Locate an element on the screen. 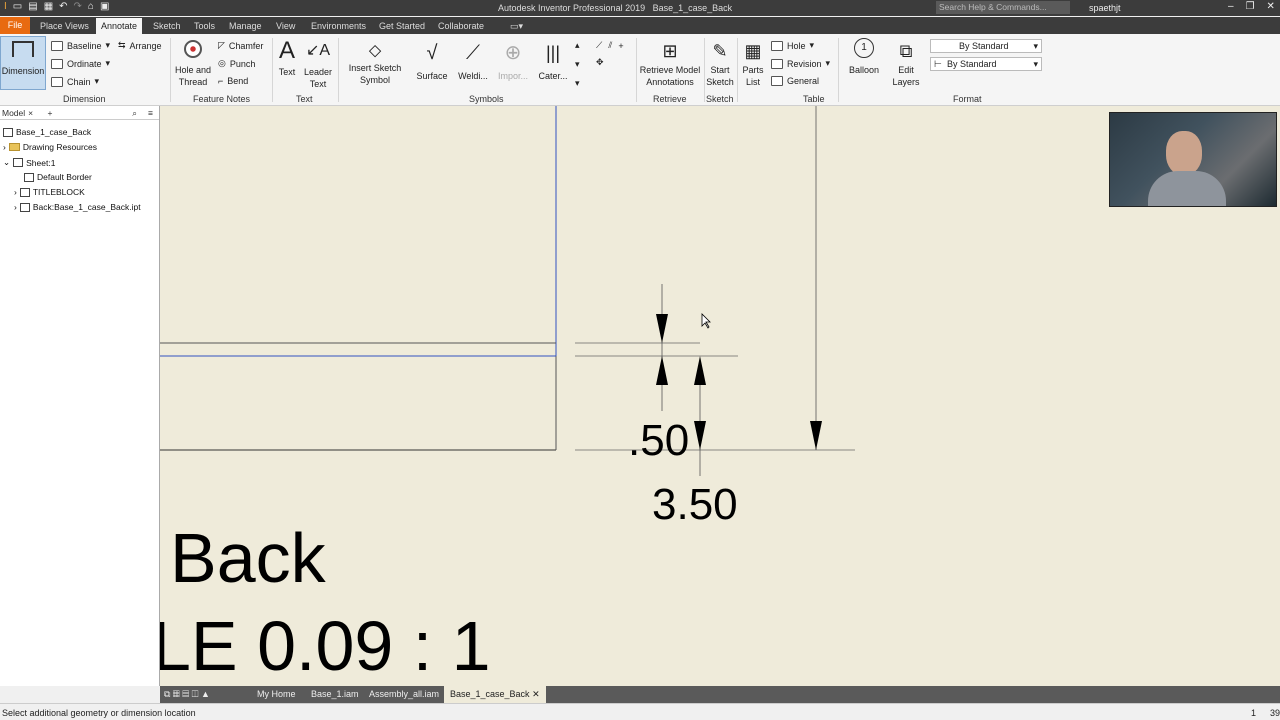  chamfer-icon: ◸ is located at coordinates (221, 45).